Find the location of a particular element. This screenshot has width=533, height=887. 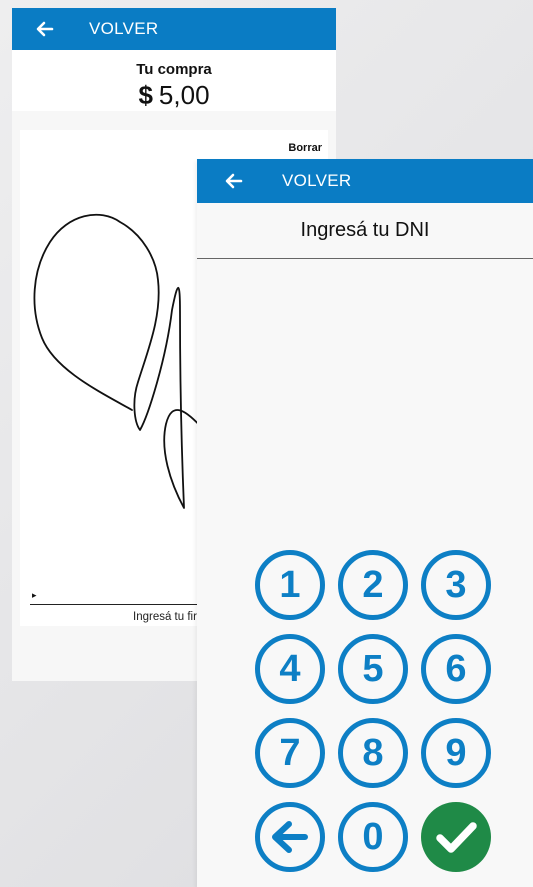

key-2: 2 is located at coordinates (373, 585).